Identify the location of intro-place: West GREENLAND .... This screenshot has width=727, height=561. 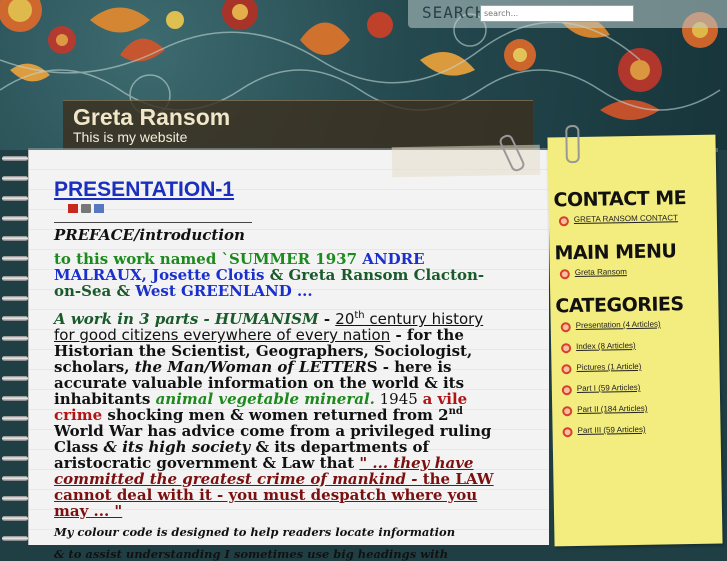
(224, 291).